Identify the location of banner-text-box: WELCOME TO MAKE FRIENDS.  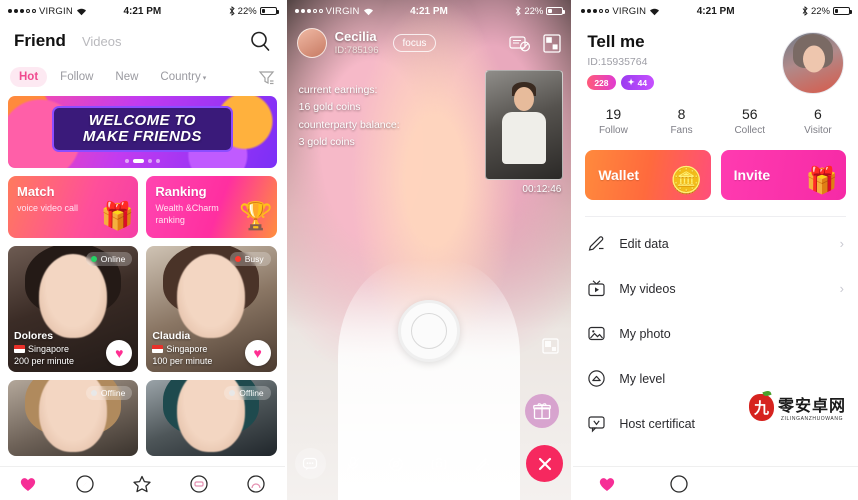
(142, 129).